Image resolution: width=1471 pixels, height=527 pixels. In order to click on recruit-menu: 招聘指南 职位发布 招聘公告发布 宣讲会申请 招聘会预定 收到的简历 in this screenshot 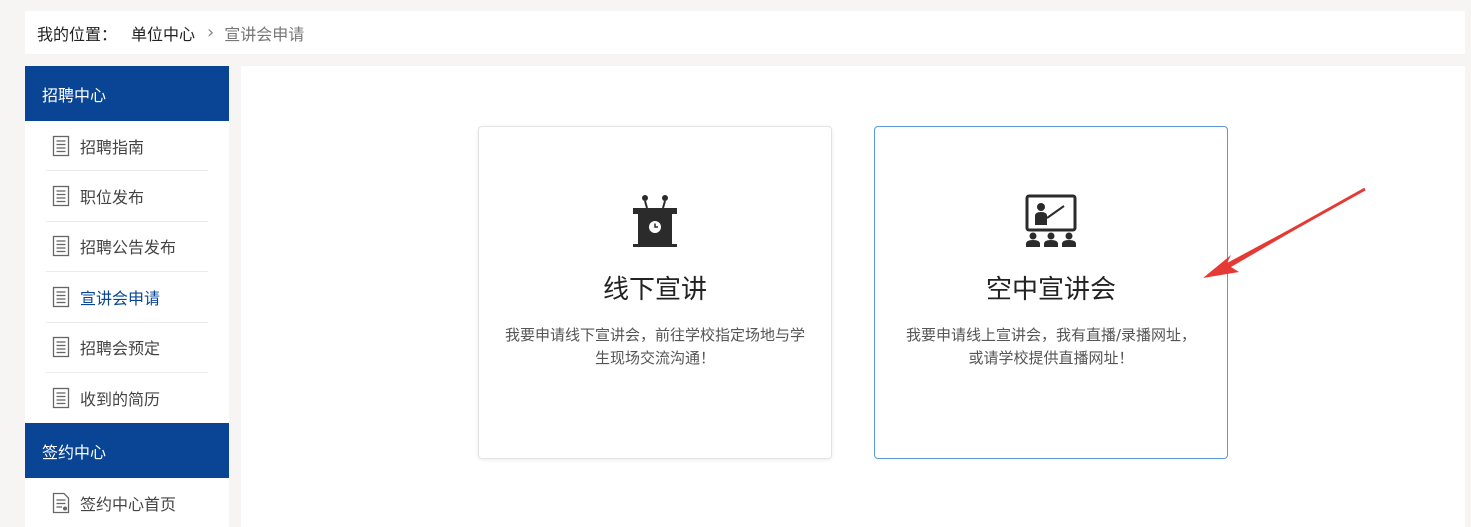, I will do `click(127, 272)`.